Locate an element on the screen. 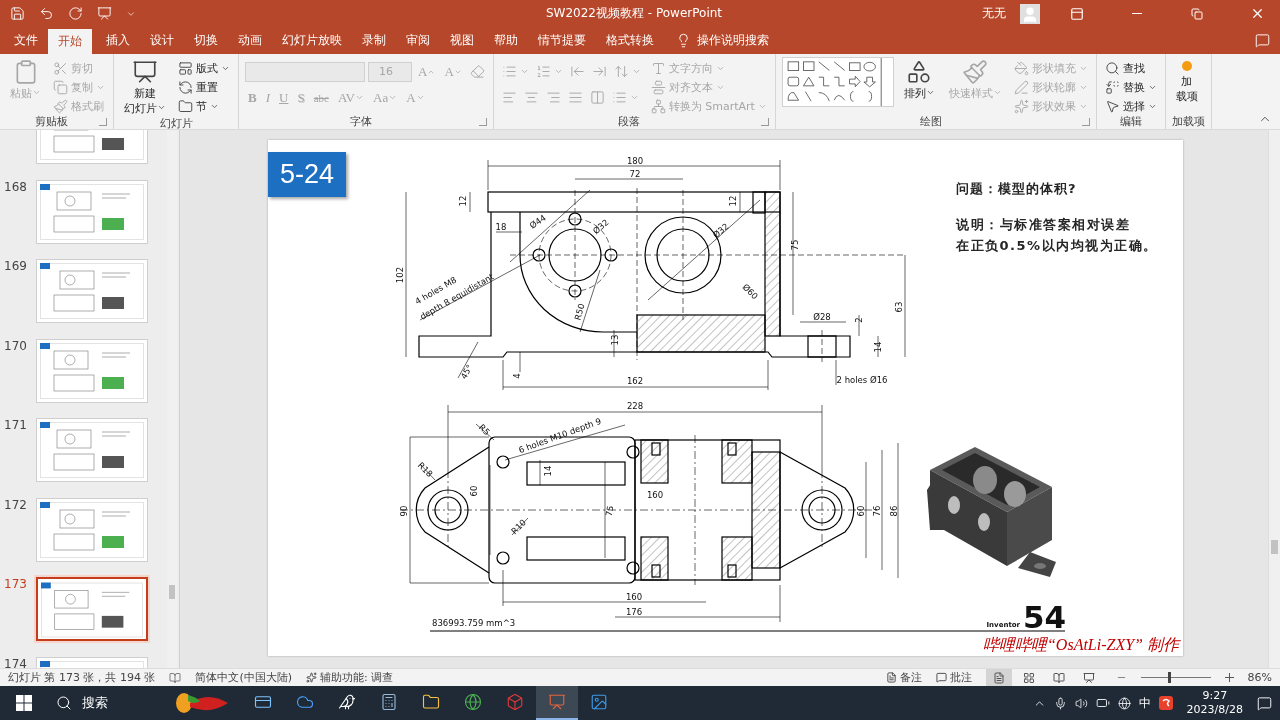 This screenshot has height=720, width=1280. ribbon-tab: 视图 is located at coordinates (462, 40).